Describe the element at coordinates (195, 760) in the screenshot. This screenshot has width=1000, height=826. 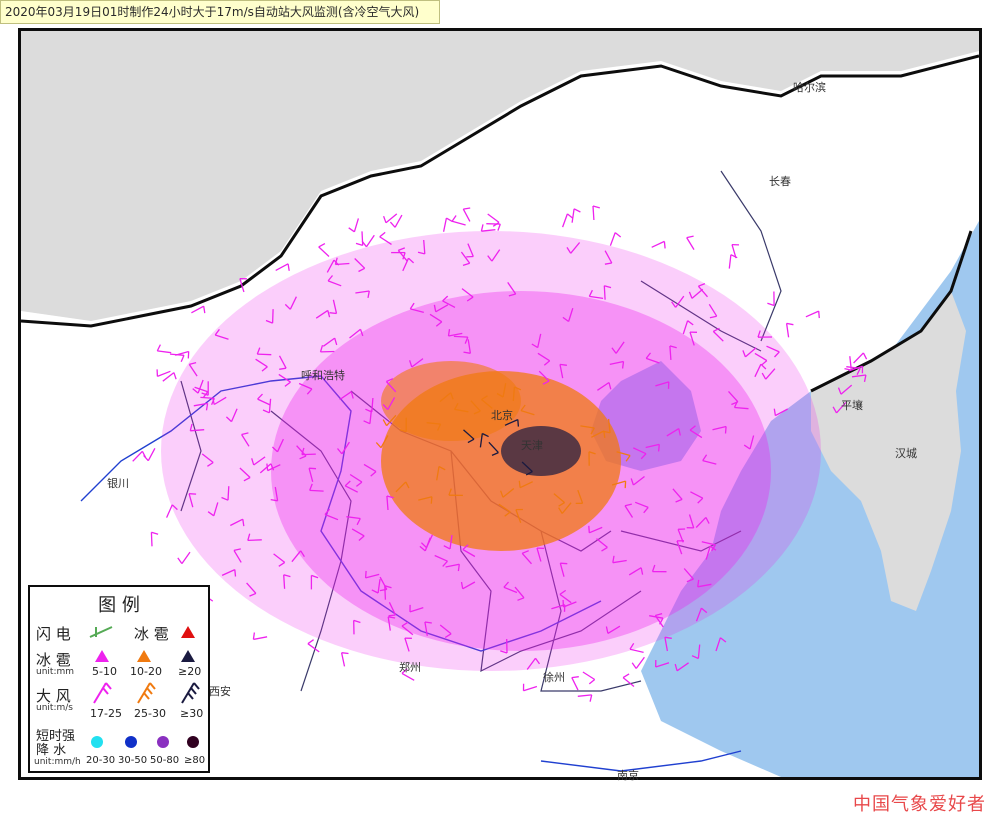
I see `rain-value-4: ≥80` at that location.